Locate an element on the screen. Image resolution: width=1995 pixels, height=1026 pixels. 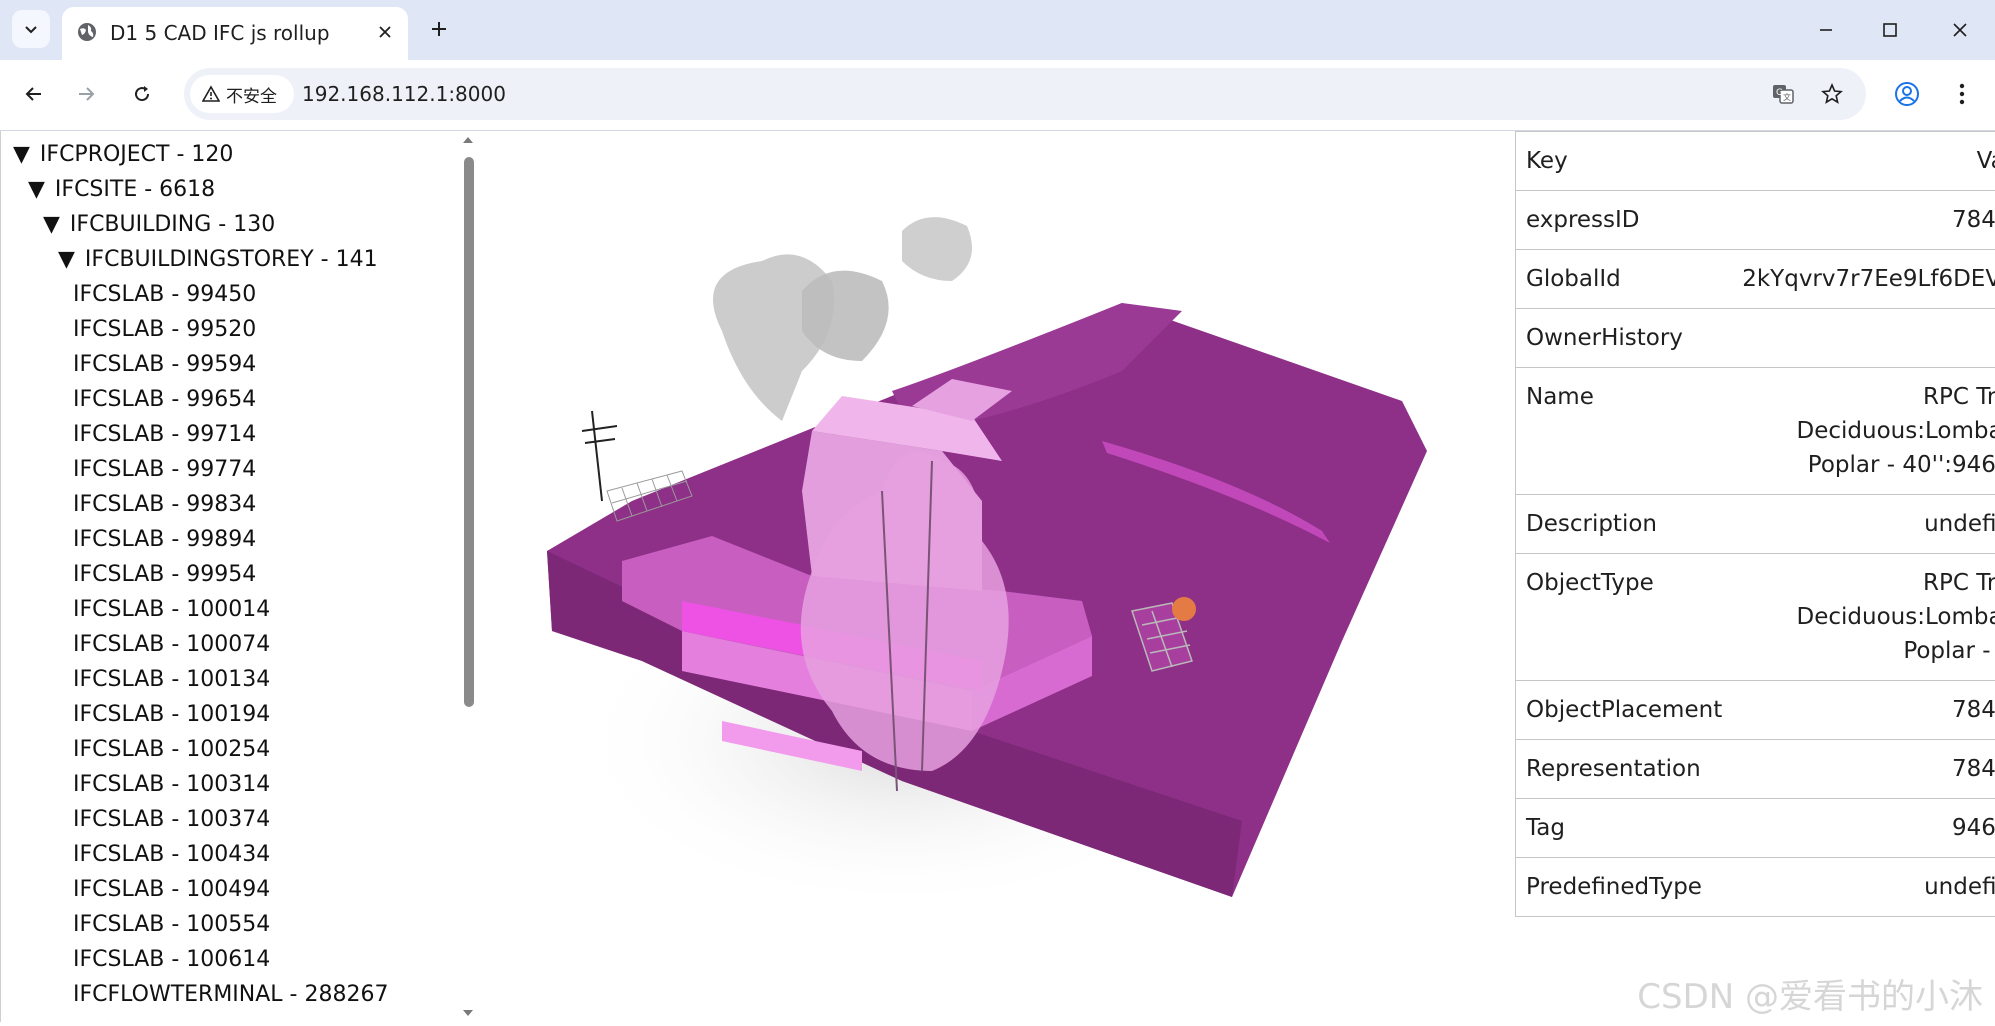
reload-button is located at coordinates (142, 94).